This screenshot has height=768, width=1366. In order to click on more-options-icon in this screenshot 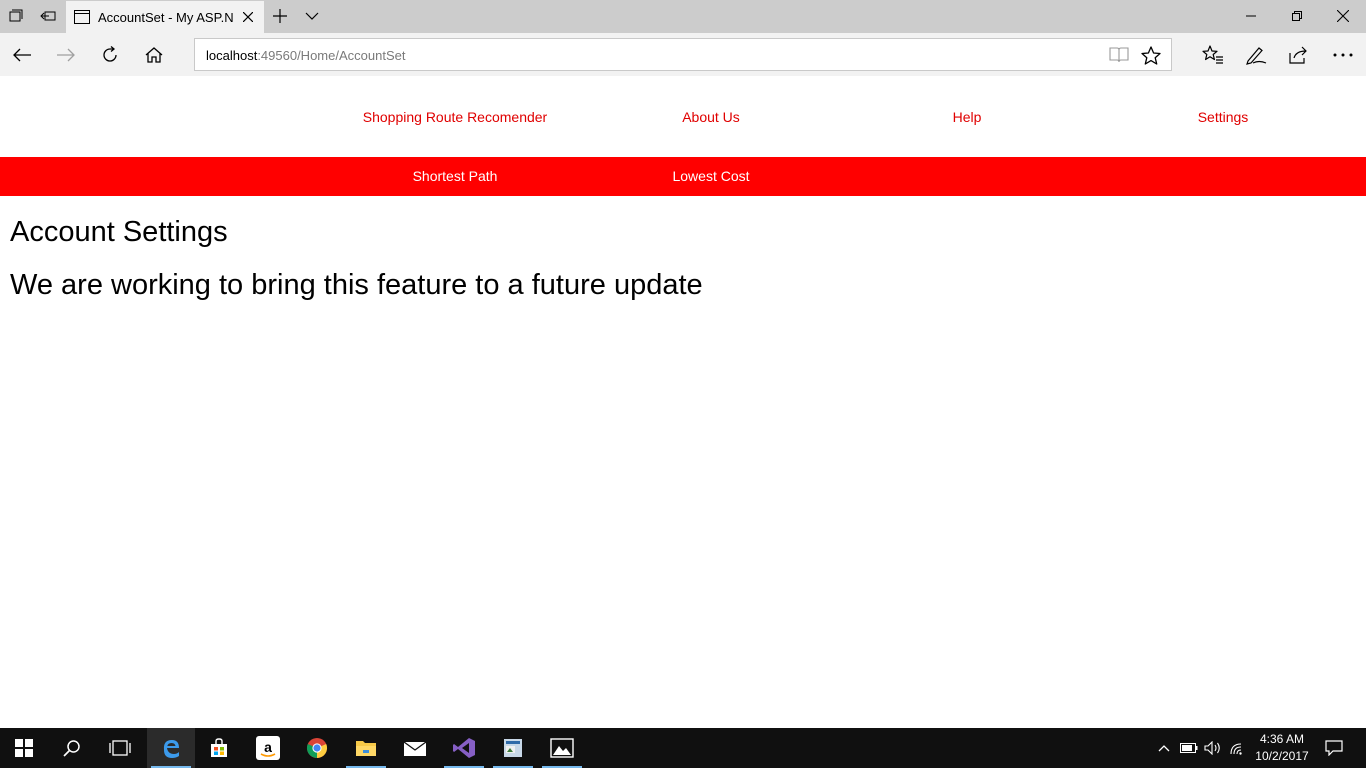, I will do `click(1343, 55)`.